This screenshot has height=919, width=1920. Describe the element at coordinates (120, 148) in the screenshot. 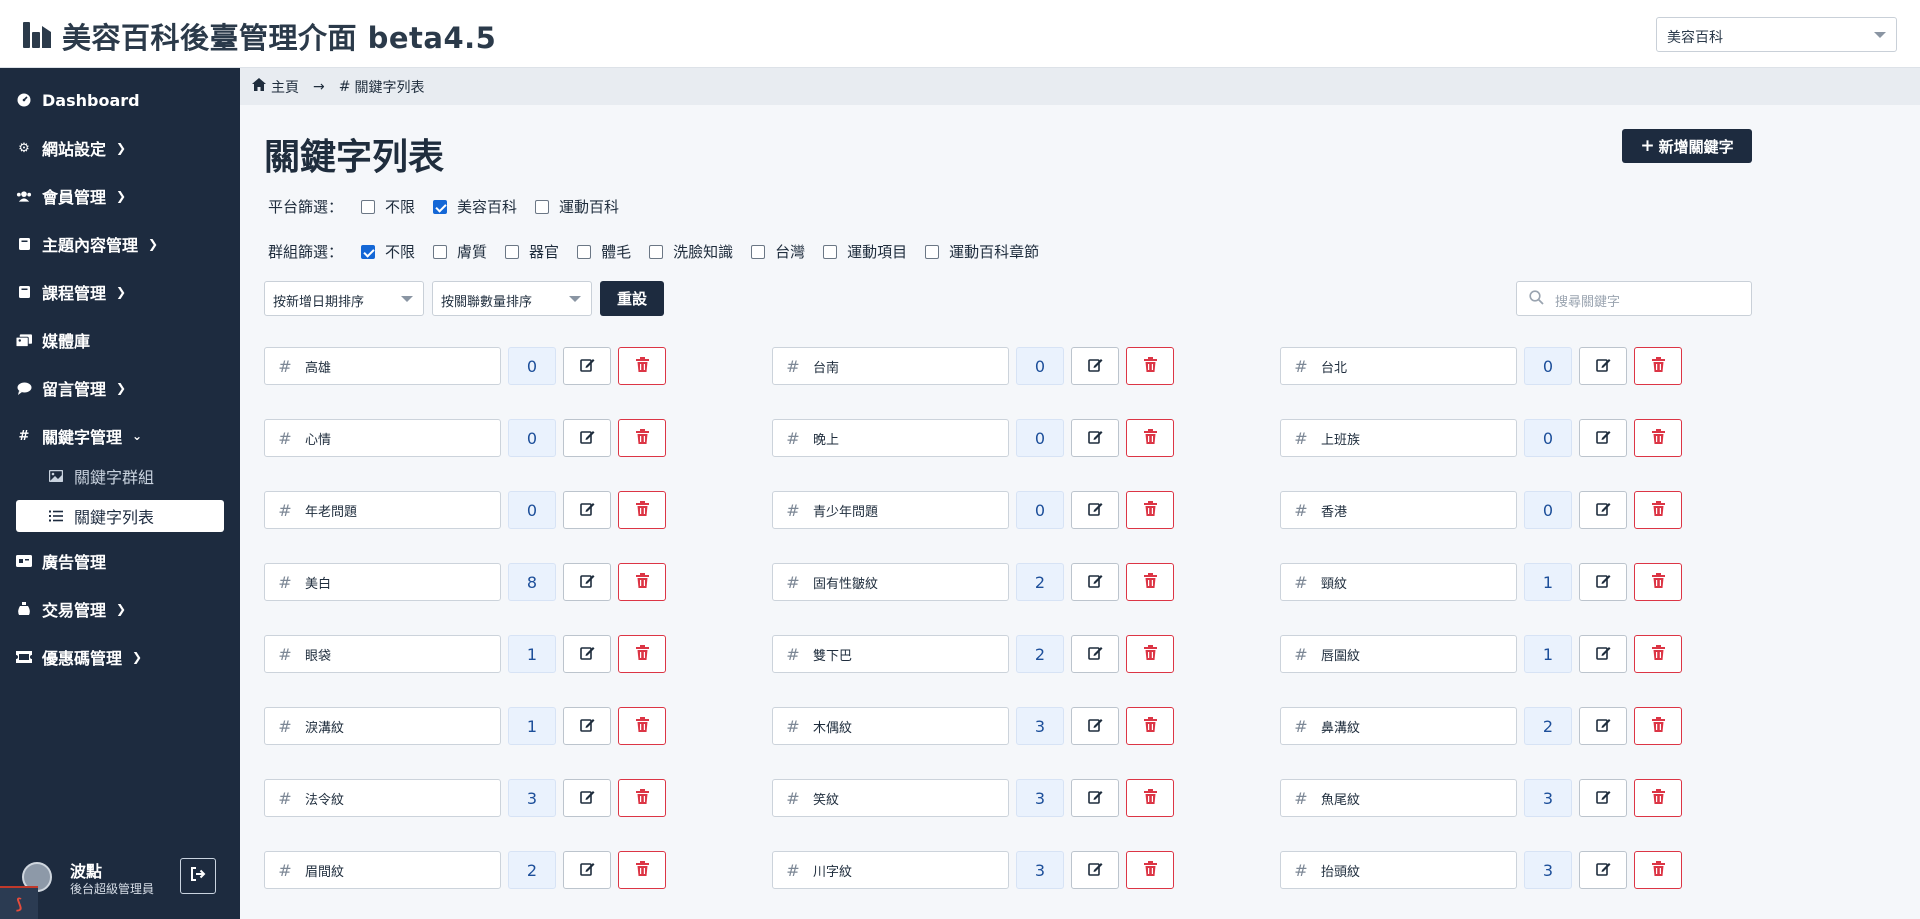

I see `sidebar-item-site-settings: ⚙ 網站設定 ❯` at that location.